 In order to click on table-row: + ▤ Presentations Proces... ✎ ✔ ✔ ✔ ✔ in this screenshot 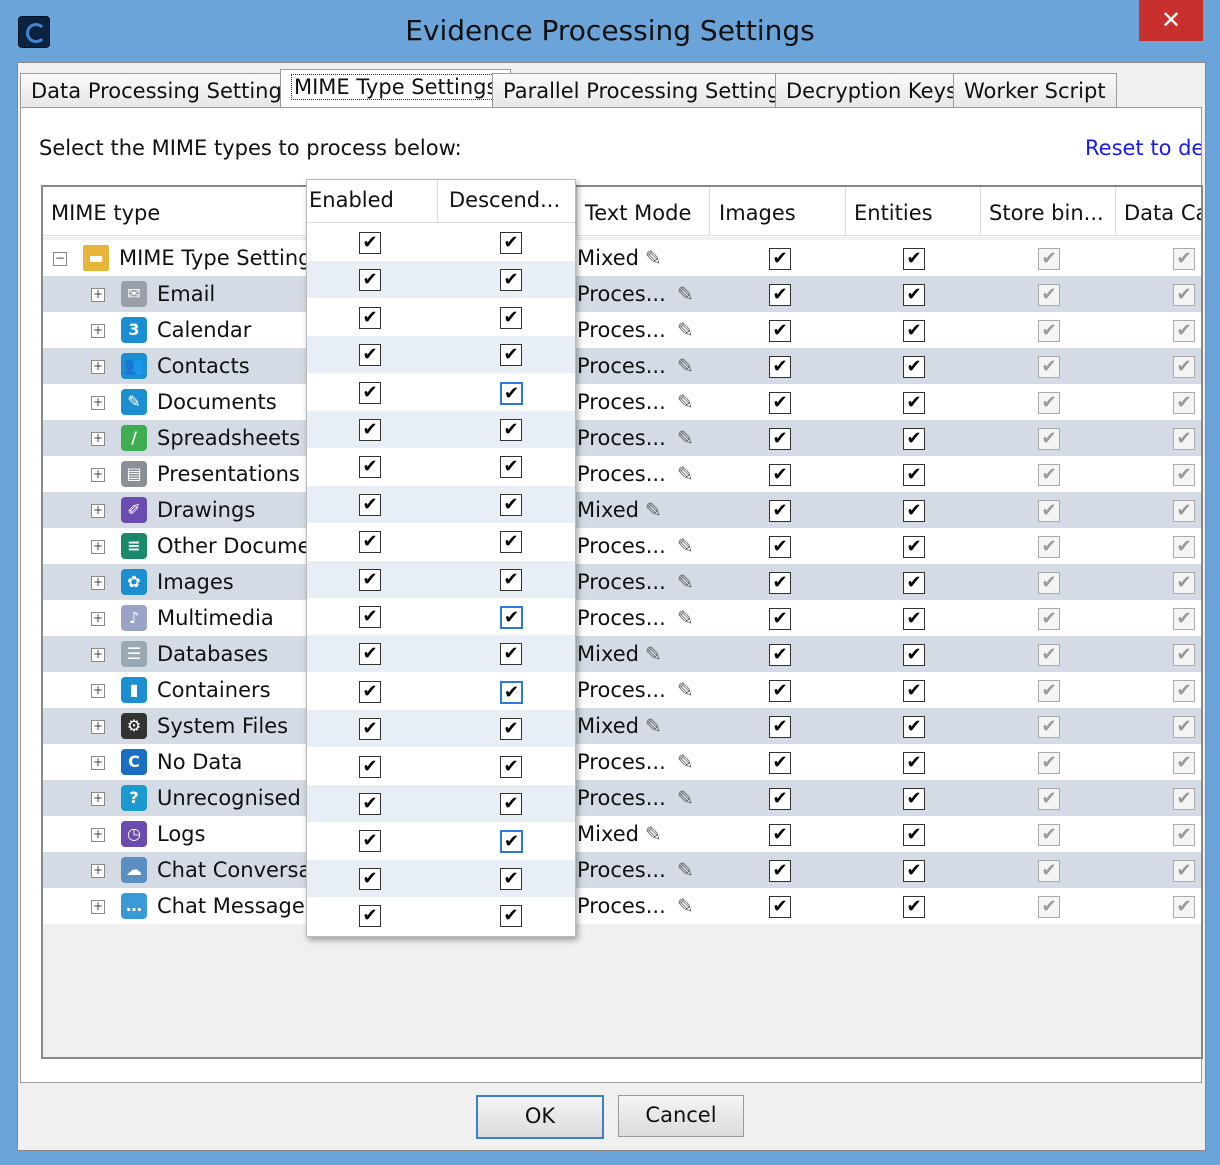, I will do `click(622, 474)`.